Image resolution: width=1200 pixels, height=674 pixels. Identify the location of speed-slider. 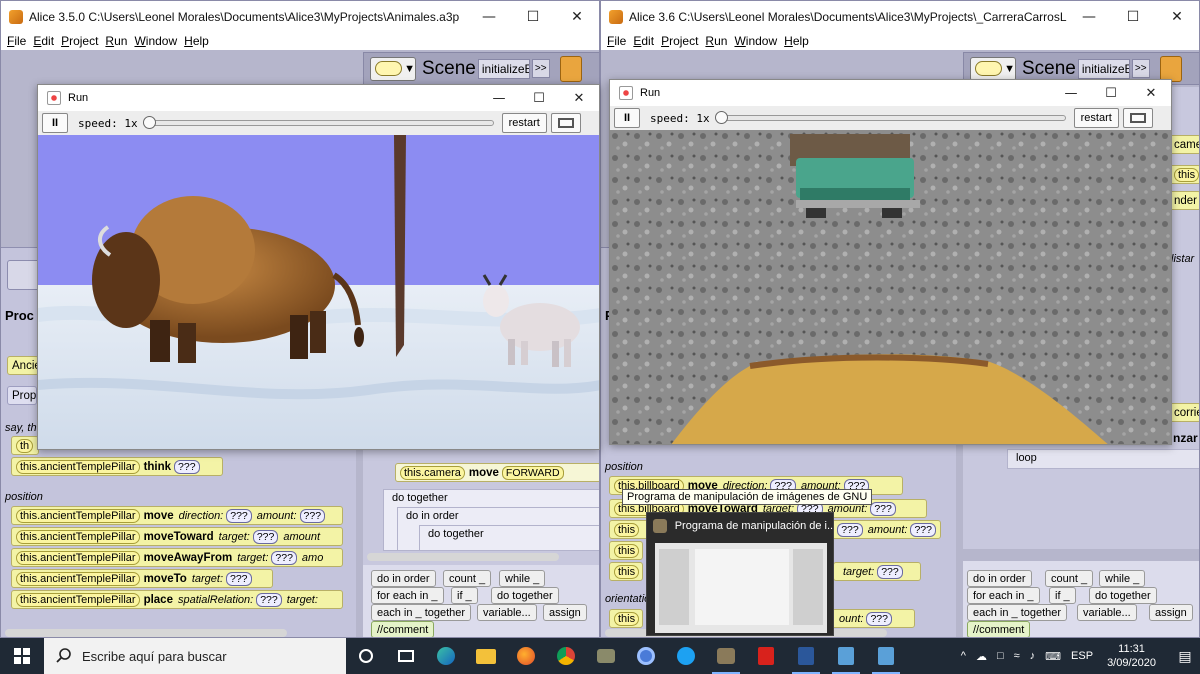
(890, 117).